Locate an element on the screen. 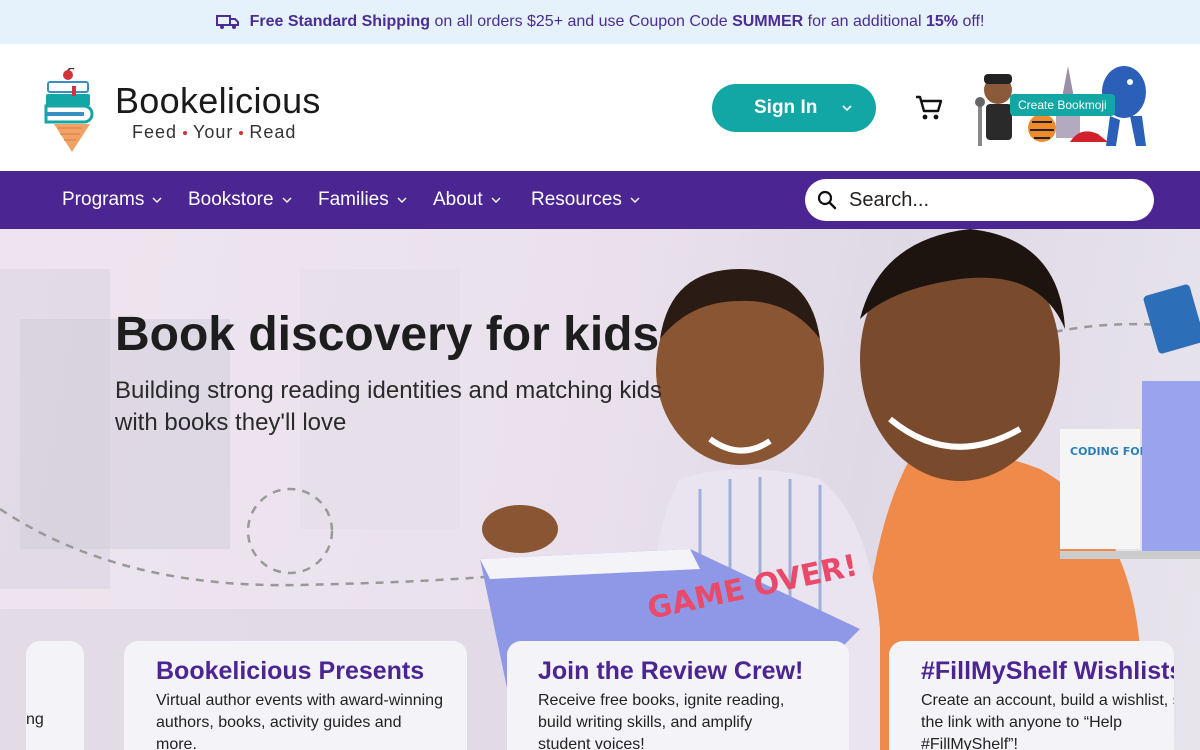  bookmoji-banner: Create Bookmoji is located at coordinates (1060, 109).